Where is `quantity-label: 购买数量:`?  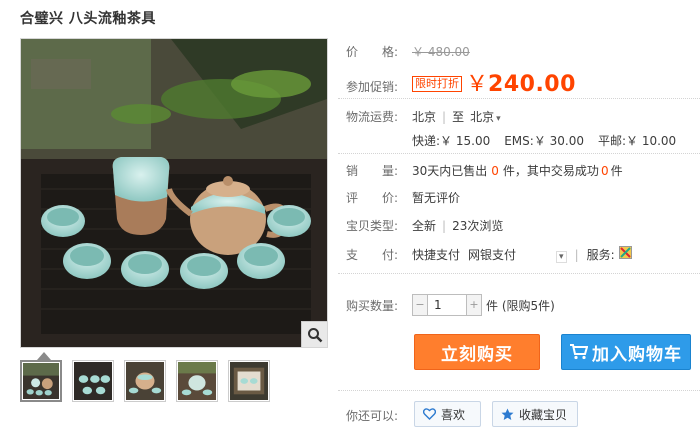 quantity-label: 购买数量: is located at coordinates (372, 305).